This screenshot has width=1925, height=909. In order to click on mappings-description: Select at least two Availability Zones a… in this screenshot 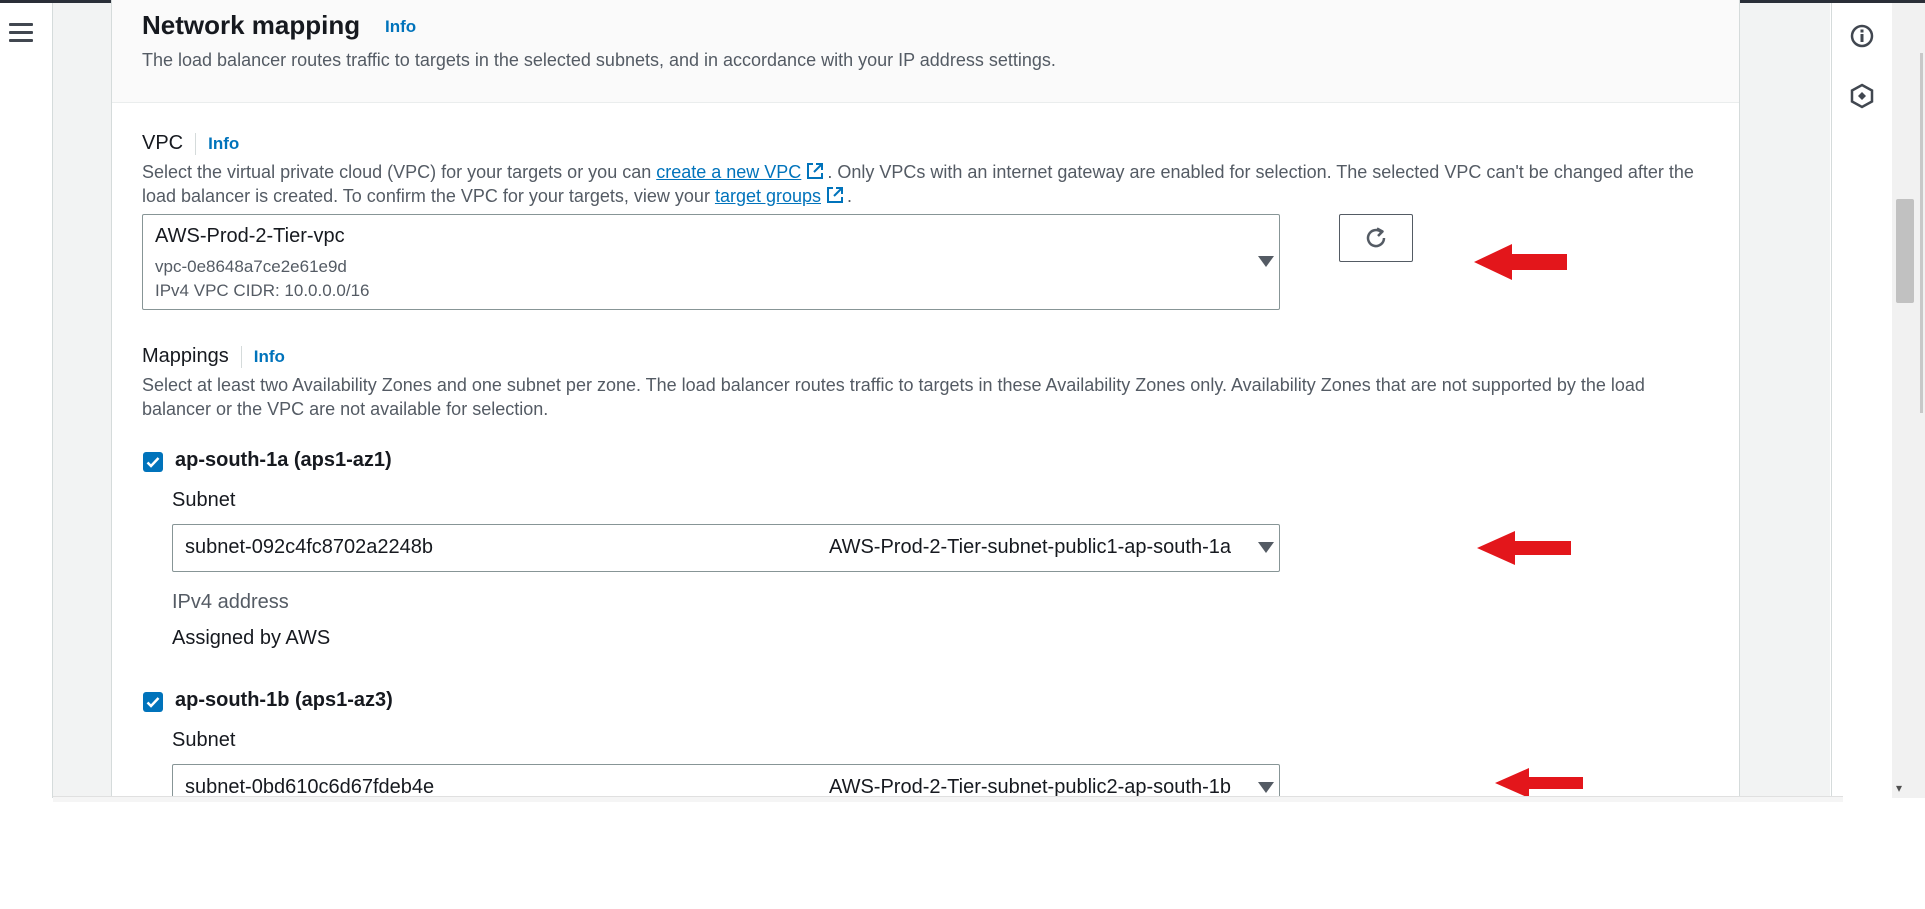, I will do `click(893, 397)`.